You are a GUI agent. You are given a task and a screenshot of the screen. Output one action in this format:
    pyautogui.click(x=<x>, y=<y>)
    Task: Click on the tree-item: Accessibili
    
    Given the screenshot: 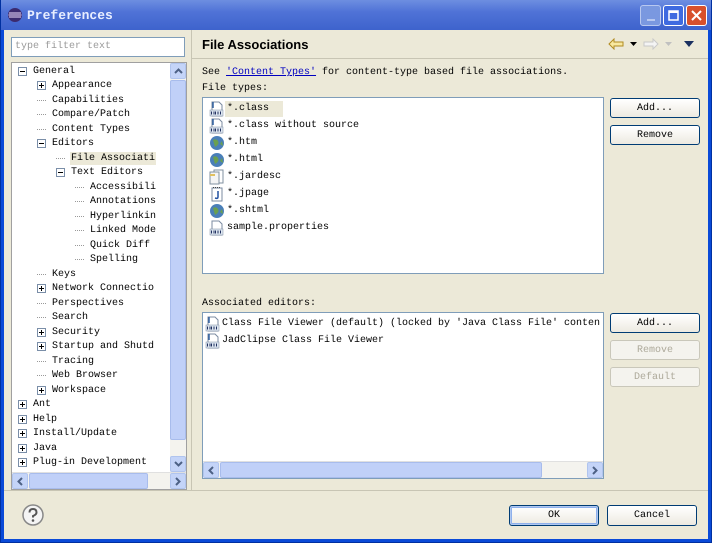 What is the action you would take?
    pyautogui.click(x=123, y=187)
    